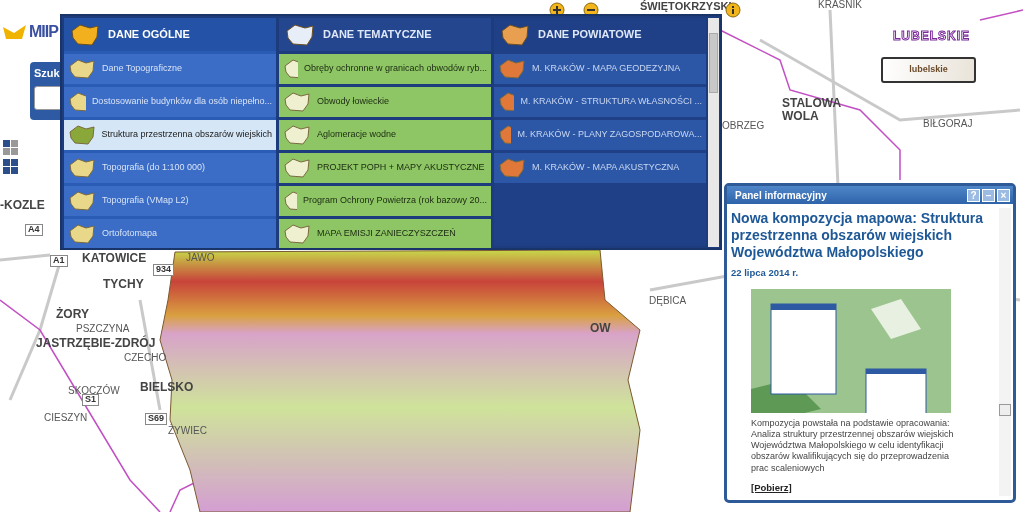  I want to click on layer-item: M. KRAKÓW - MAPA GEODEZYJNA, so click(600, 69).